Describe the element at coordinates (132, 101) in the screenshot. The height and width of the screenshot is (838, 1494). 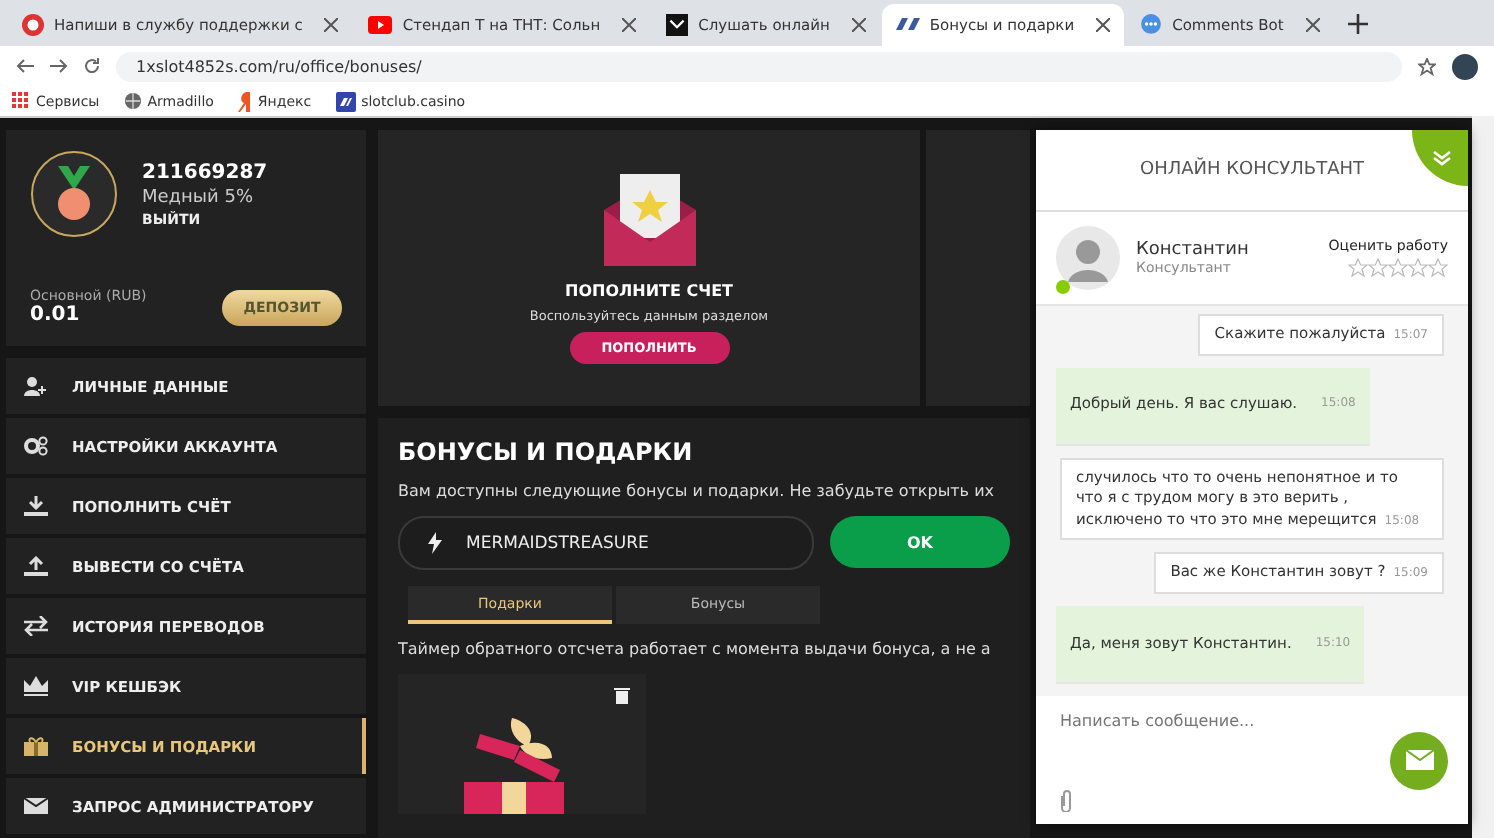
I see `globe-icon` at that location.